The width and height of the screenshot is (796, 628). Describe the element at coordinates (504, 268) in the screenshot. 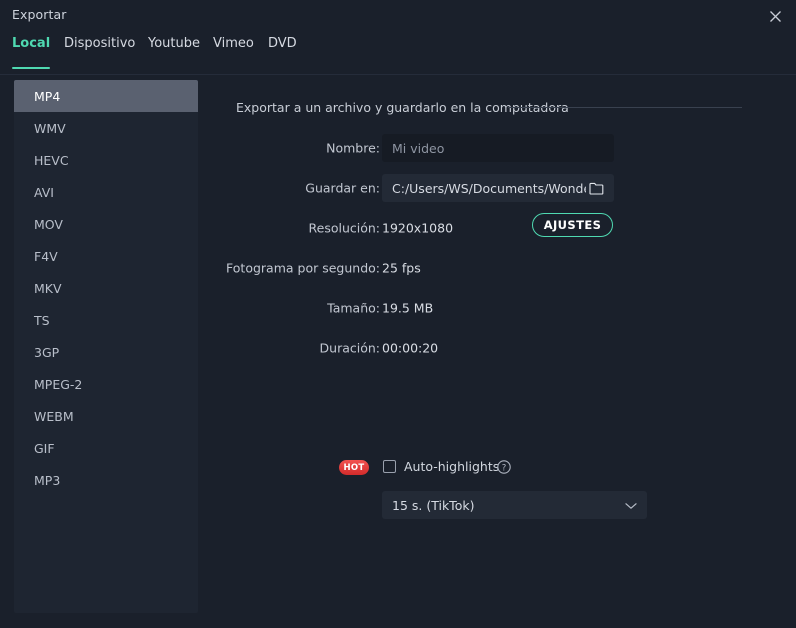

I see `fps-row: Fotograma por segundo: 25 fps` at that location.